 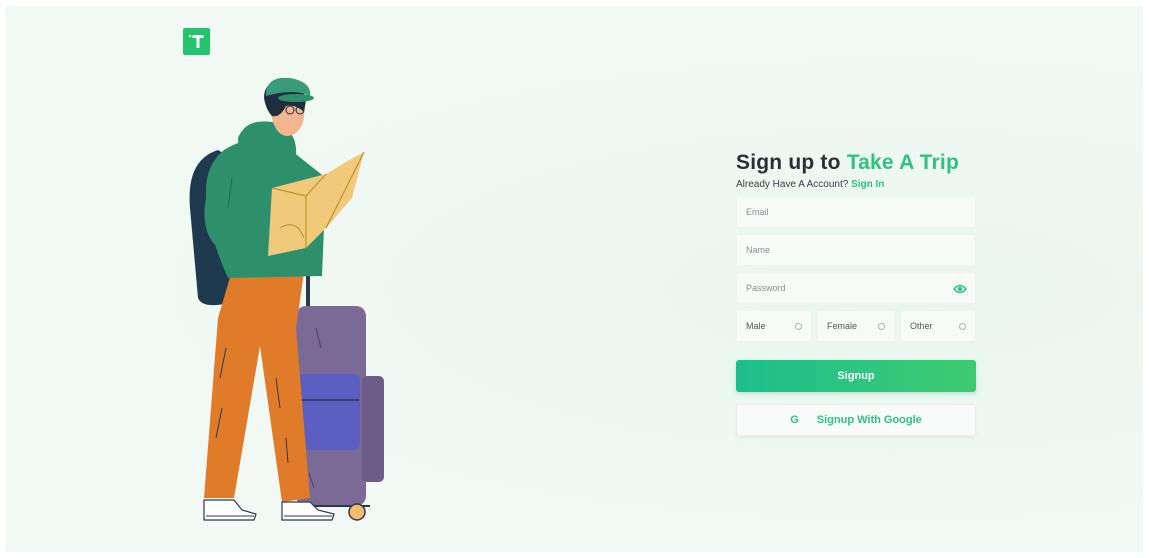 I want to click on password-field, so click(x=856, y=288).